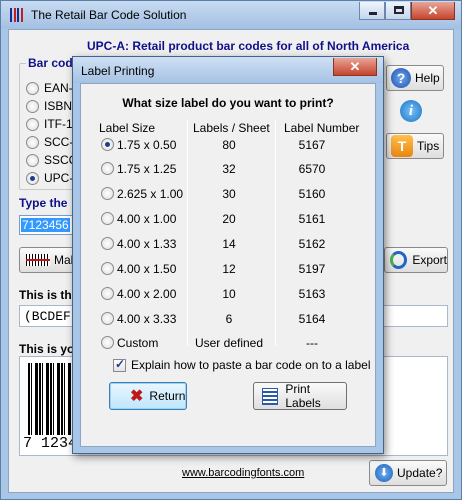  What do you see at coordinates (408, 473) in the screenshot?
I see `update-button: ⬇ Update?` at bounding box center [408, 473].